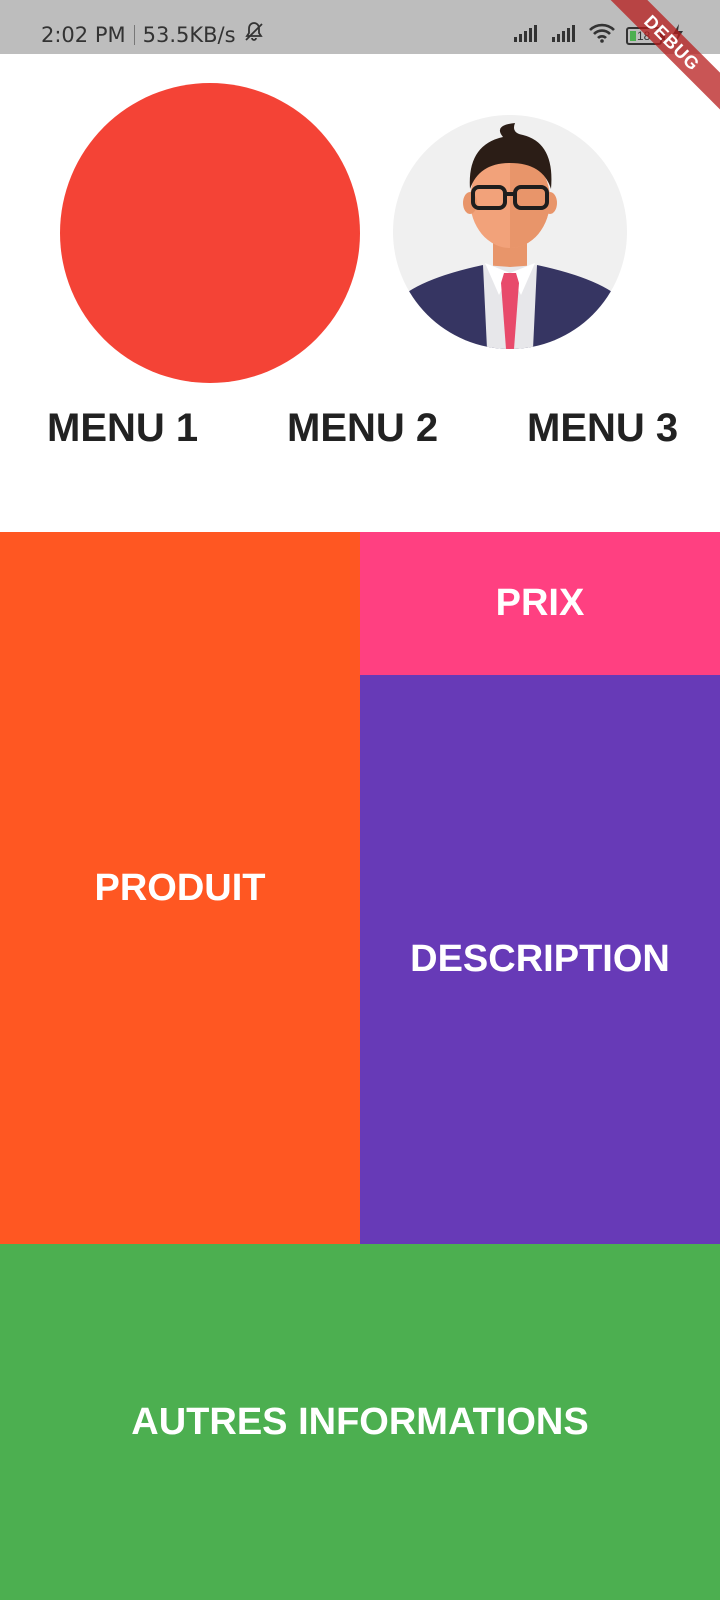 The image size is (720, 1600). What do you see at coordinates (602, 428) in the screenshot?
I see `menu-item-3: MENU 3` at bounding box center [602, 428].